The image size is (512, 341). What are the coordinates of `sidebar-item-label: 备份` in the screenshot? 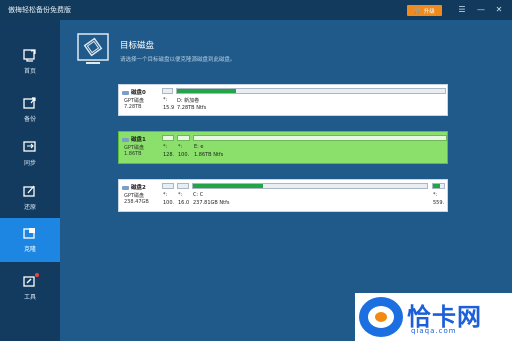 It's located at (29, 119).